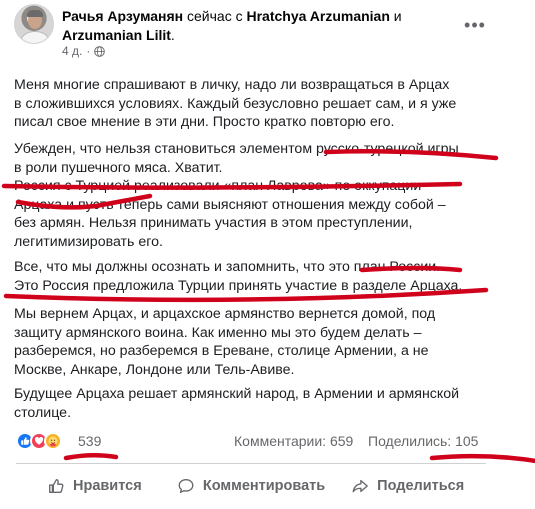 The height and width of the screenshot is (509, 535). What do you see at coordinates (34, 24) in the screenshot?
I see `author-avatar` at bounding box center [34, 24].